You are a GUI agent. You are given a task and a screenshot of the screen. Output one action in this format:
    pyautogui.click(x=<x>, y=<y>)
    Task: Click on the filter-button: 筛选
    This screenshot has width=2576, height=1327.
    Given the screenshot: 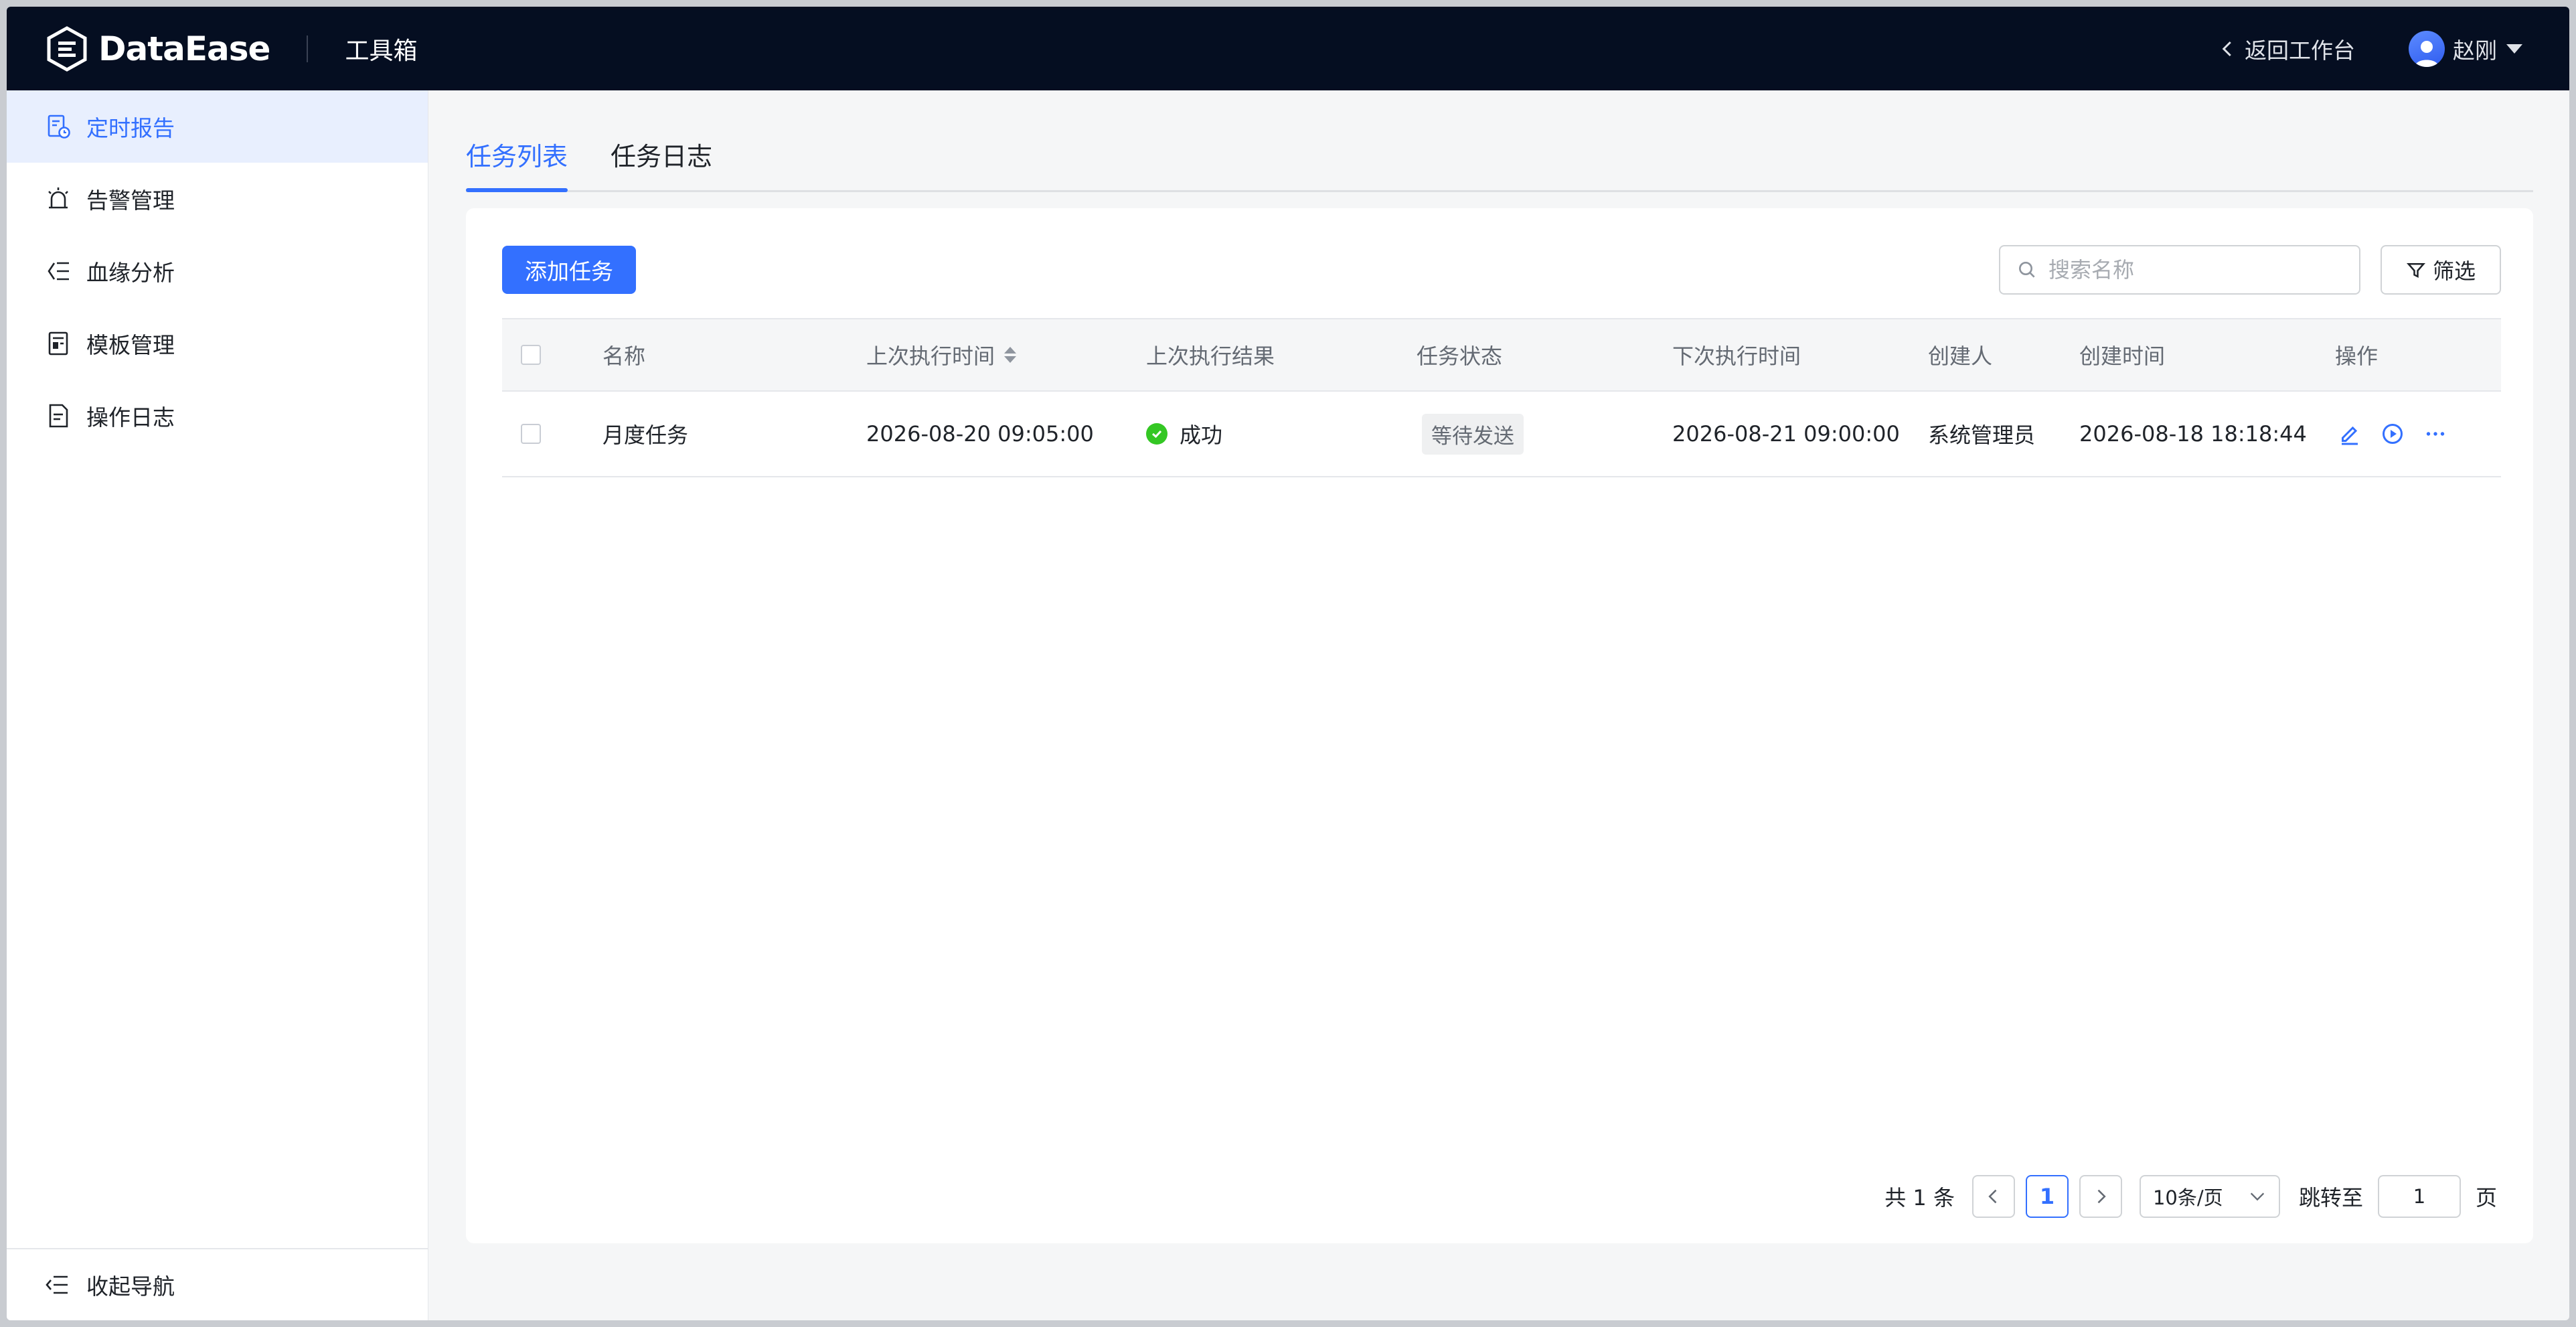 What is the action you would take?
    pyautogui.click(x=2441, y=270)
    